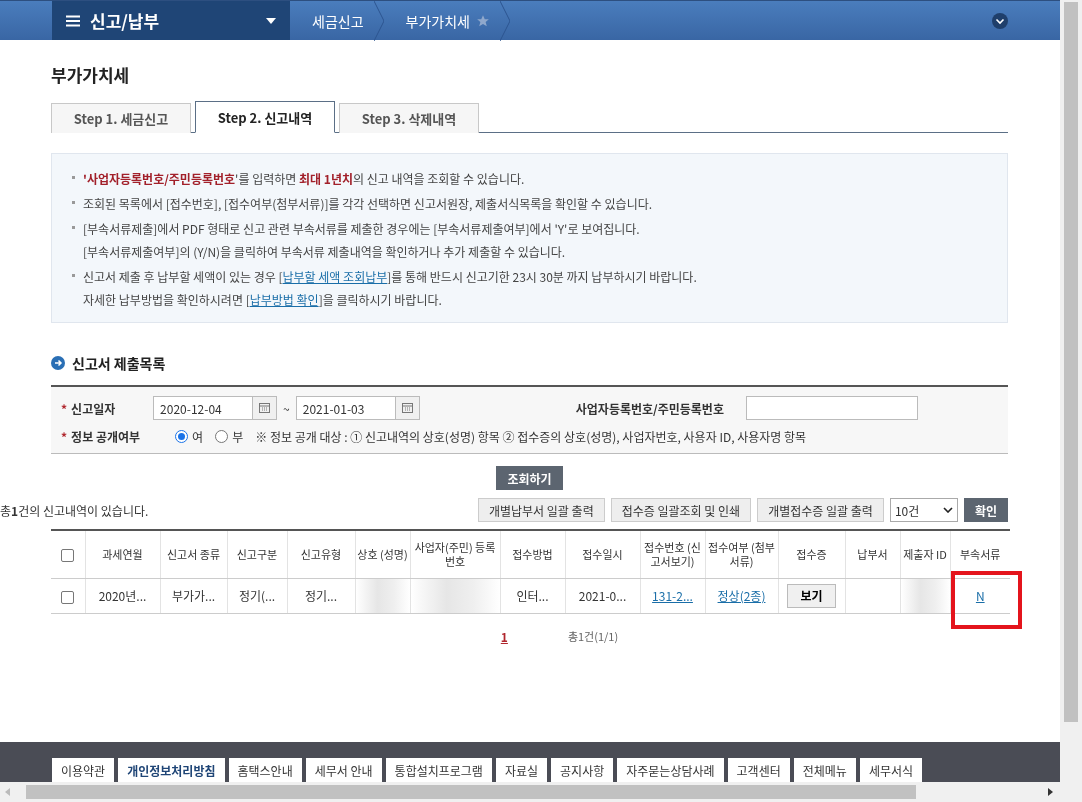  Describe the element at coordinates (529, 478) in the screenshot. I see `search-button: 조회하기` at that location.